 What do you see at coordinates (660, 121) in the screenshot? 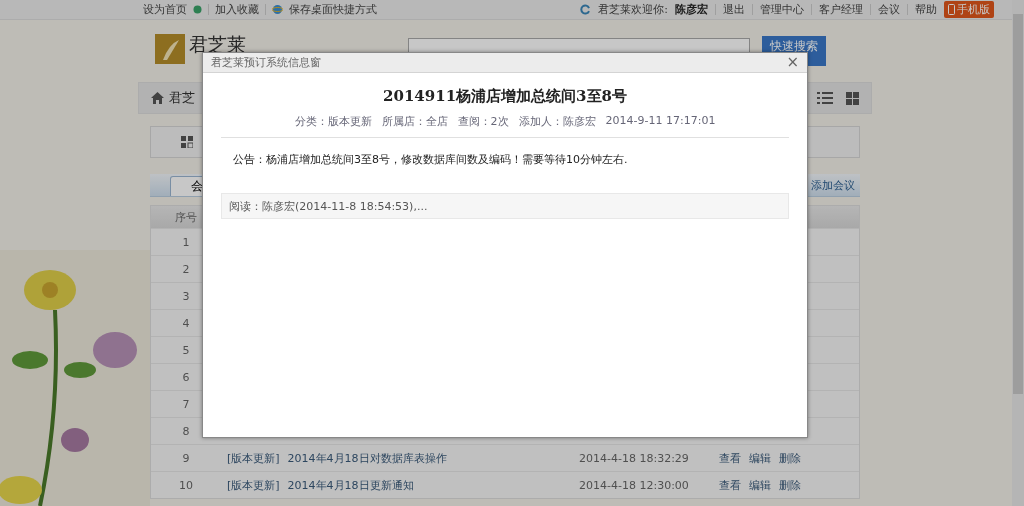
I see `meta-text: 2014-9-11 17:17:01` at bounding box center [660, 121].